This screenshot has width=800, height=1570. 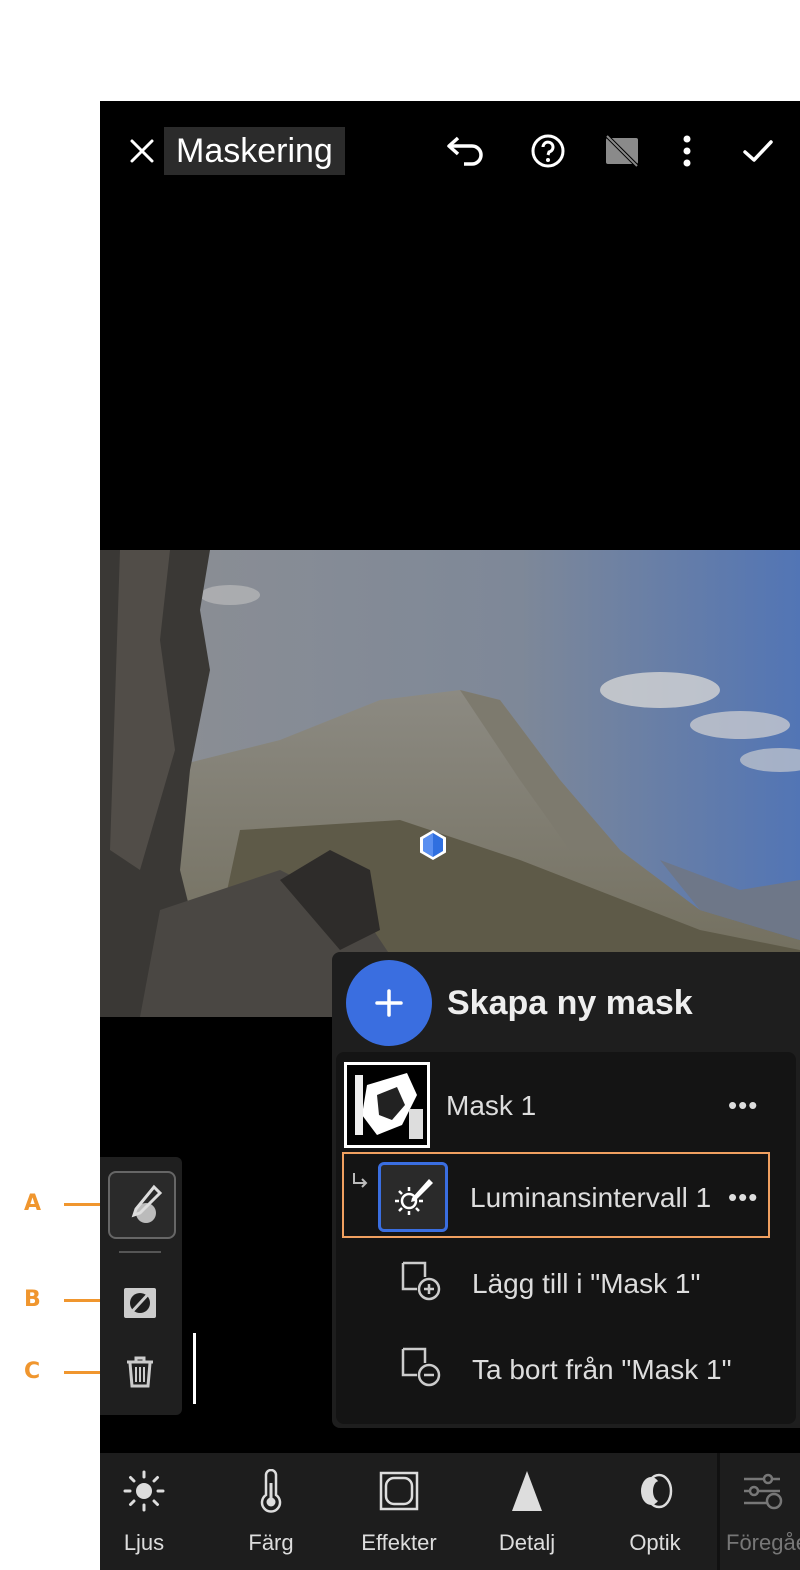 What do you see at coordinates (590, 1198) in the screenshot?
I see `component-name: Luminansintervall 1` at bounding box center [590, 1198].